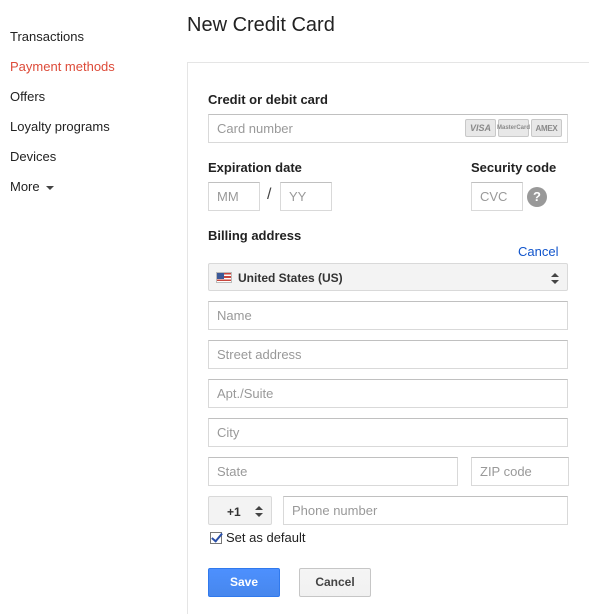 Image resolution: width=589 pixels, height=614 pixels. I want to click on visa-logo-icon: VISA, so click(480, 128).